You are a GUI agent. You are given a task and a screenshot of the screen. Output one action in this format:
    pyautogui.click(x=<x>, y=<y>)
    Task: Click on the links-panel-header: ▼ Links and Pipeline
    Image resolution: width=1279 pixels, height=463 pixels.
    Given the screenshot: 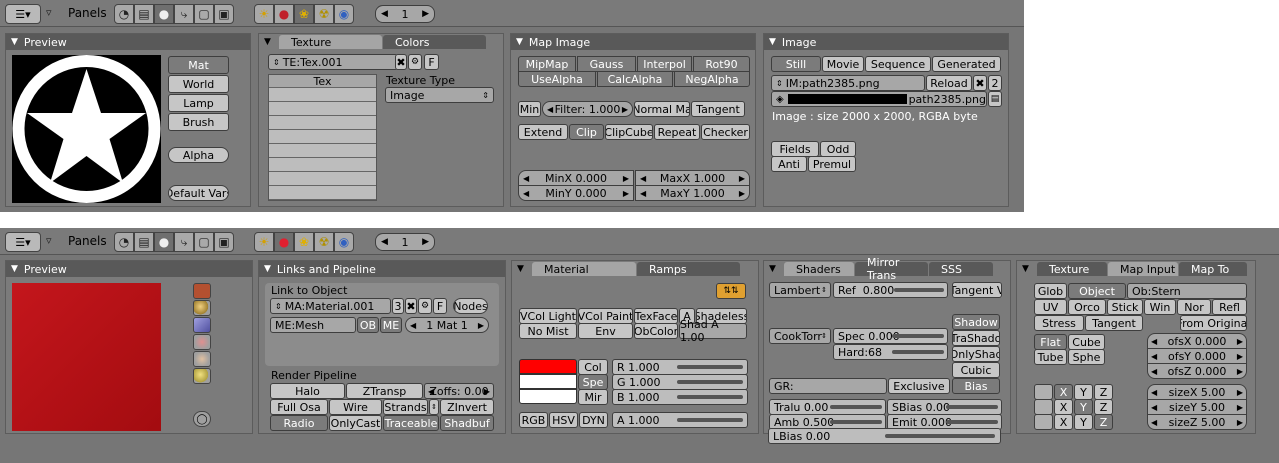 What is the action you would take?
    pyautogui.click(x=382, y=269)
    